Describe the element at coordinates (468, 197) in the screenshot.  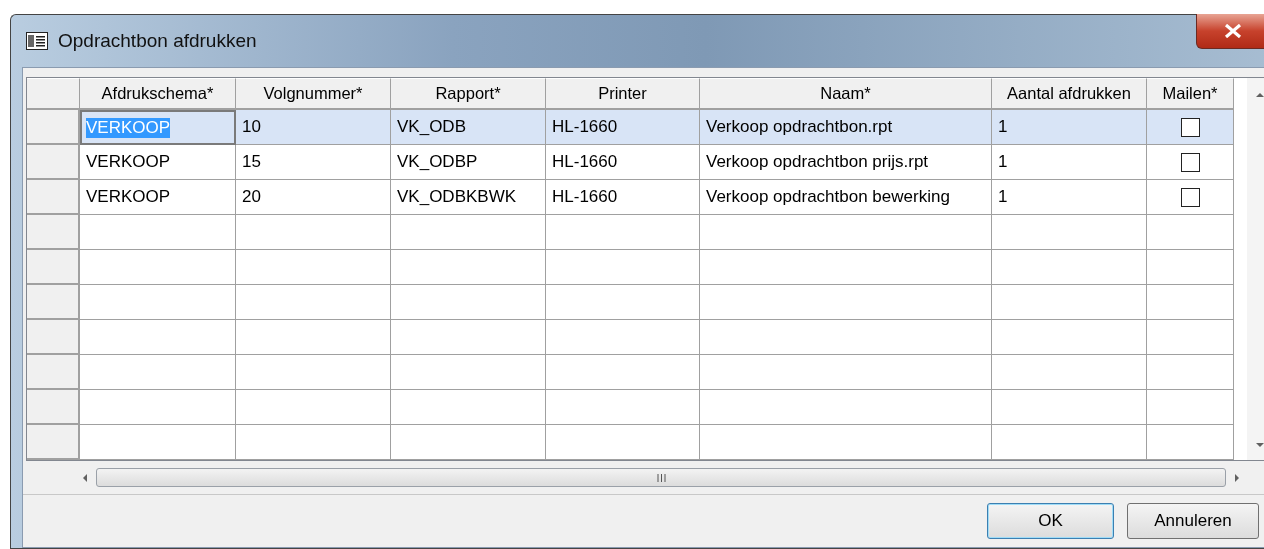
I see `table-cell: VK_ODBKBWK` at that location.